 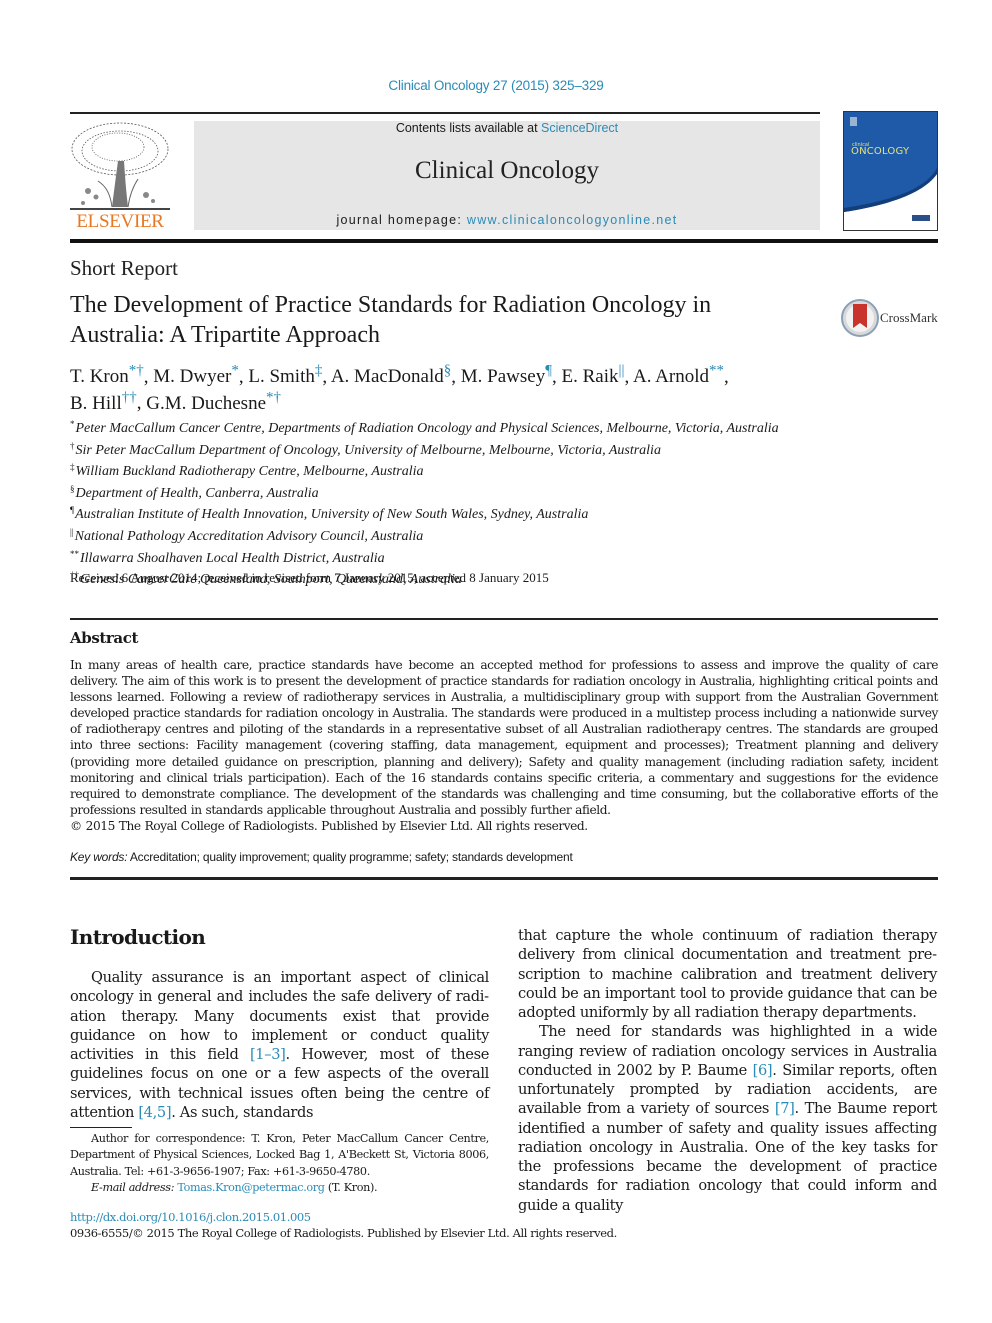 I want to click on crossmark-button: CrossMark, so click(x=890, y=318).